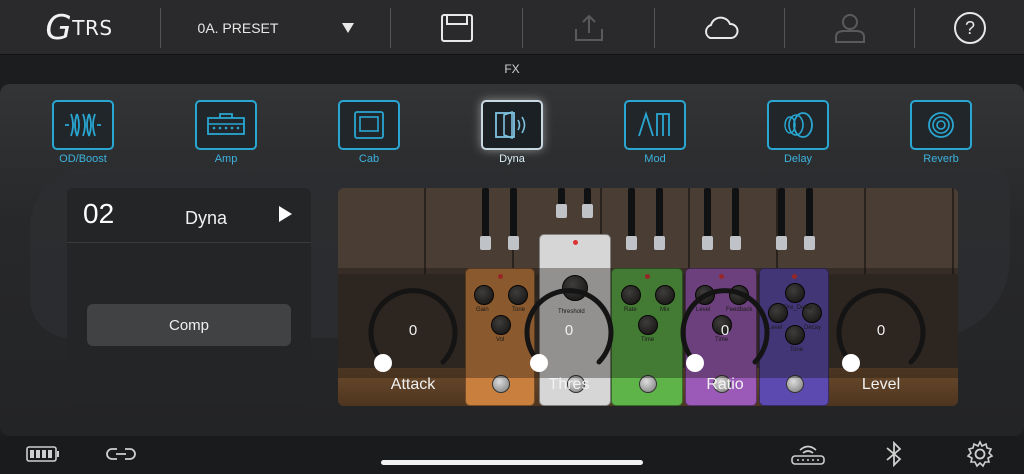 The image size is (1024, 474). I want to click on settings-button, so click(980, 454).